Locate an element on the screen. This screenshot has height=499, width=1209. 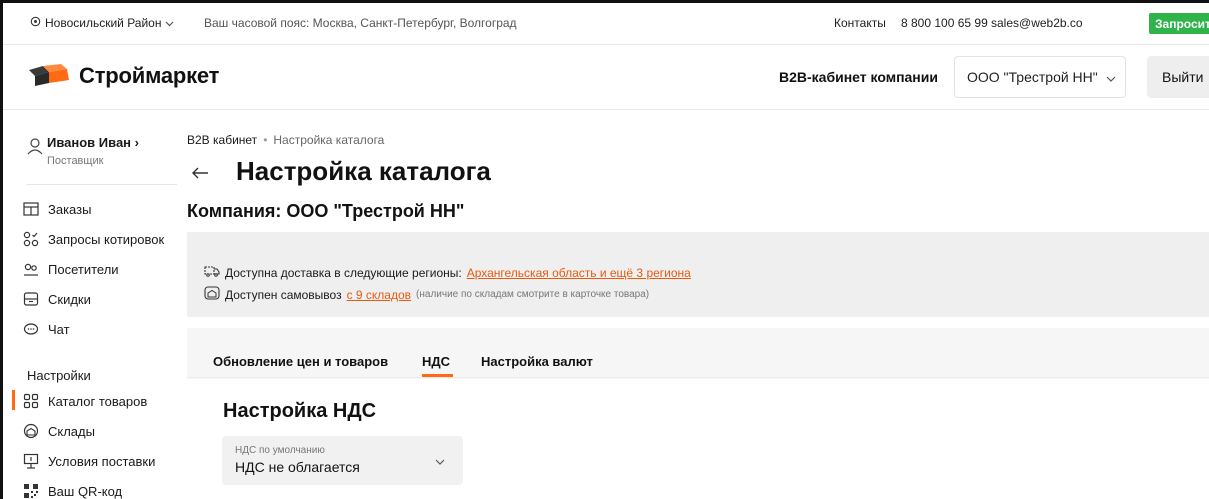
user-icon is located at coordinates (35, 147).